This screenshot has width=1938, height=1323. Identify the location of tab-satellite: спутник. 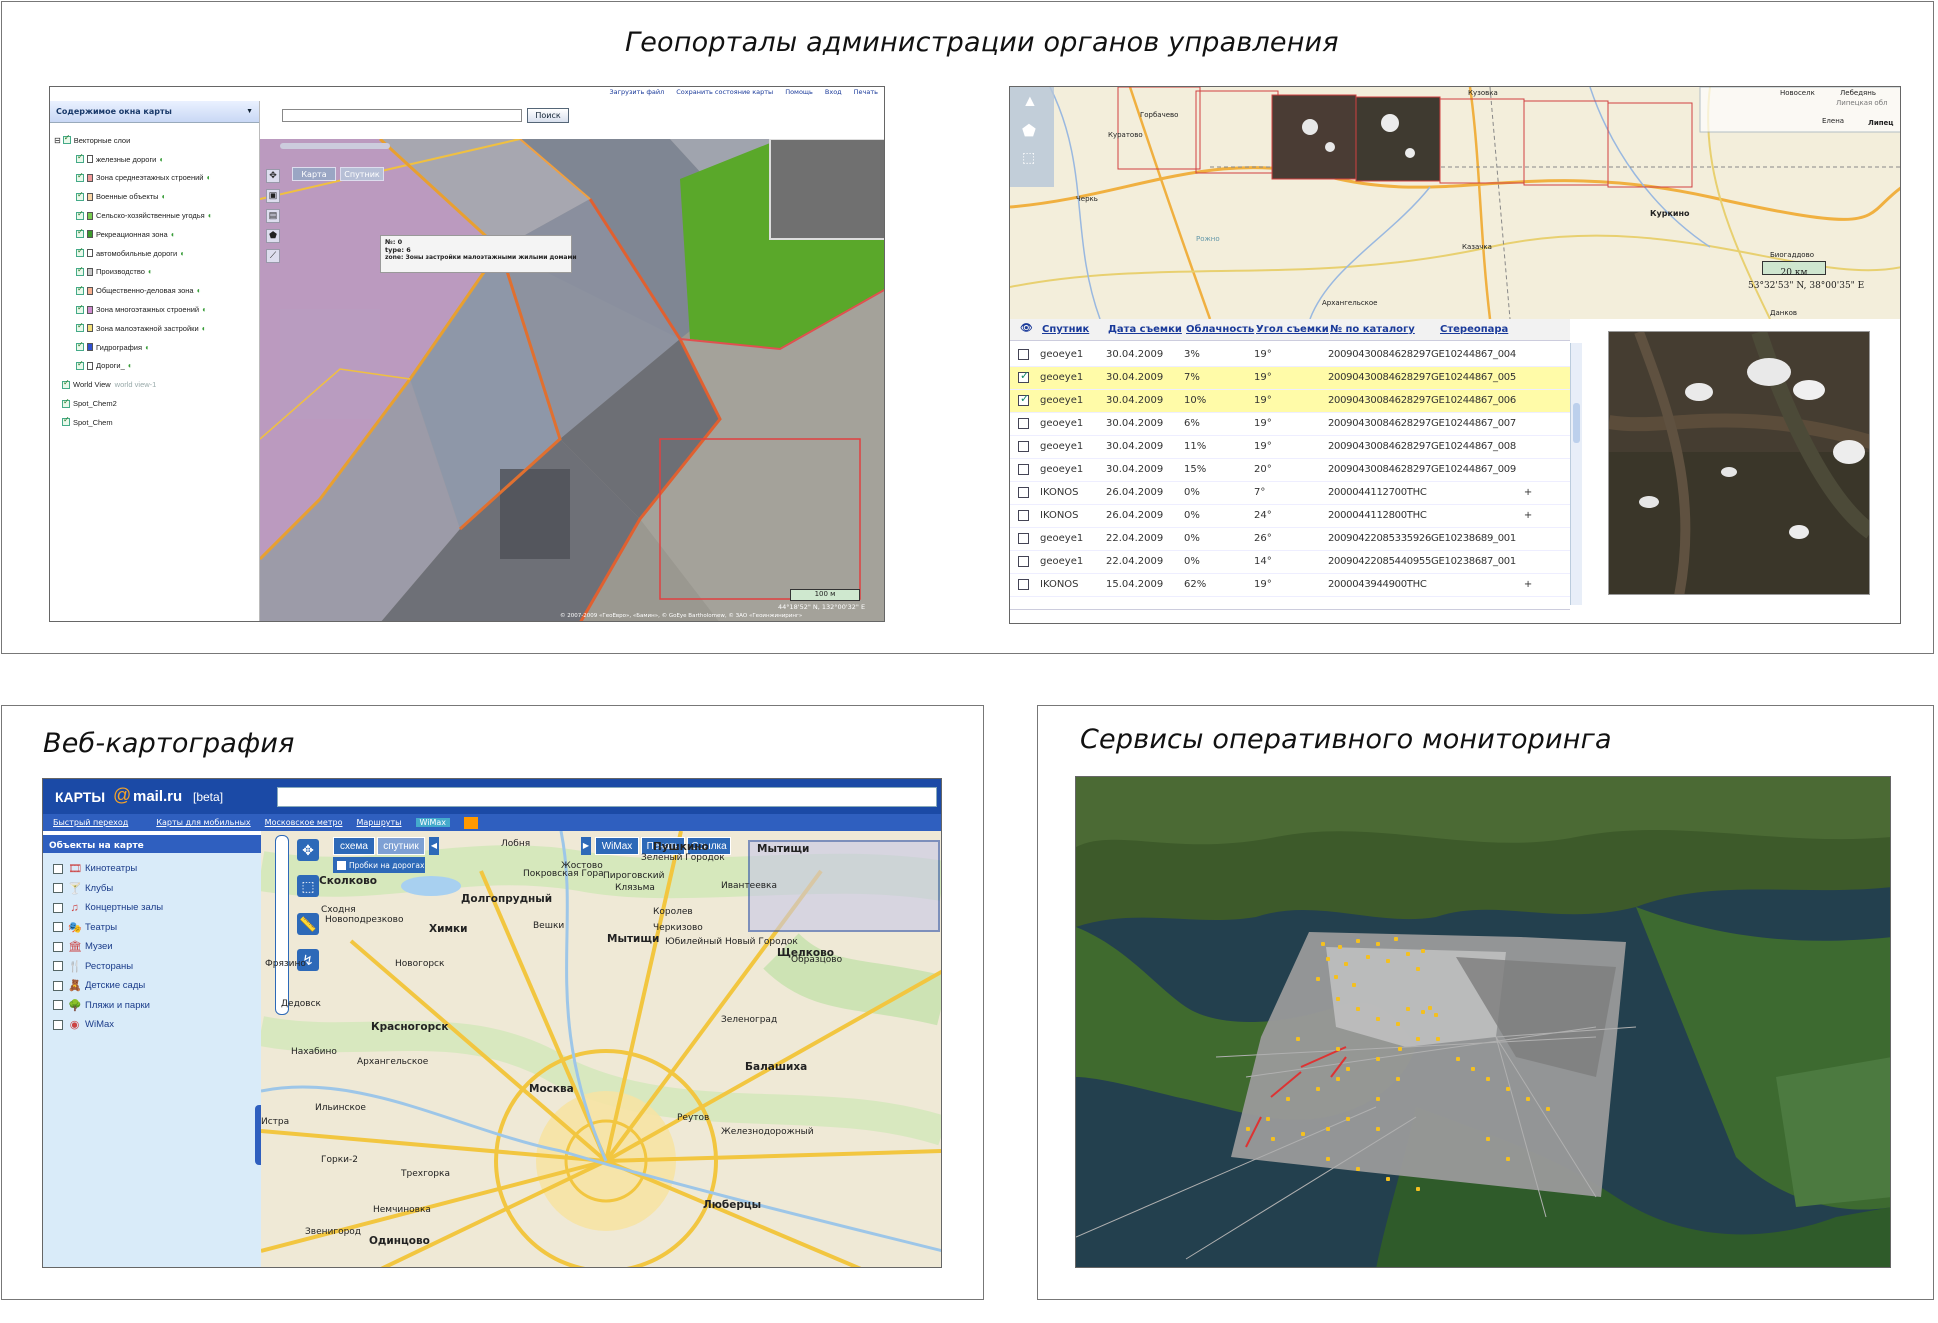
(401, 846).